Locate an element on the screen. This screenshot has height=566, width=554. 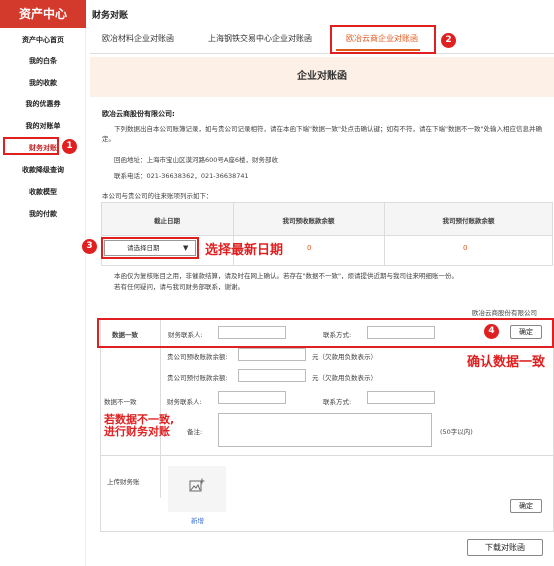
highlight-box-sidebar is located at coordinates (31, 146).